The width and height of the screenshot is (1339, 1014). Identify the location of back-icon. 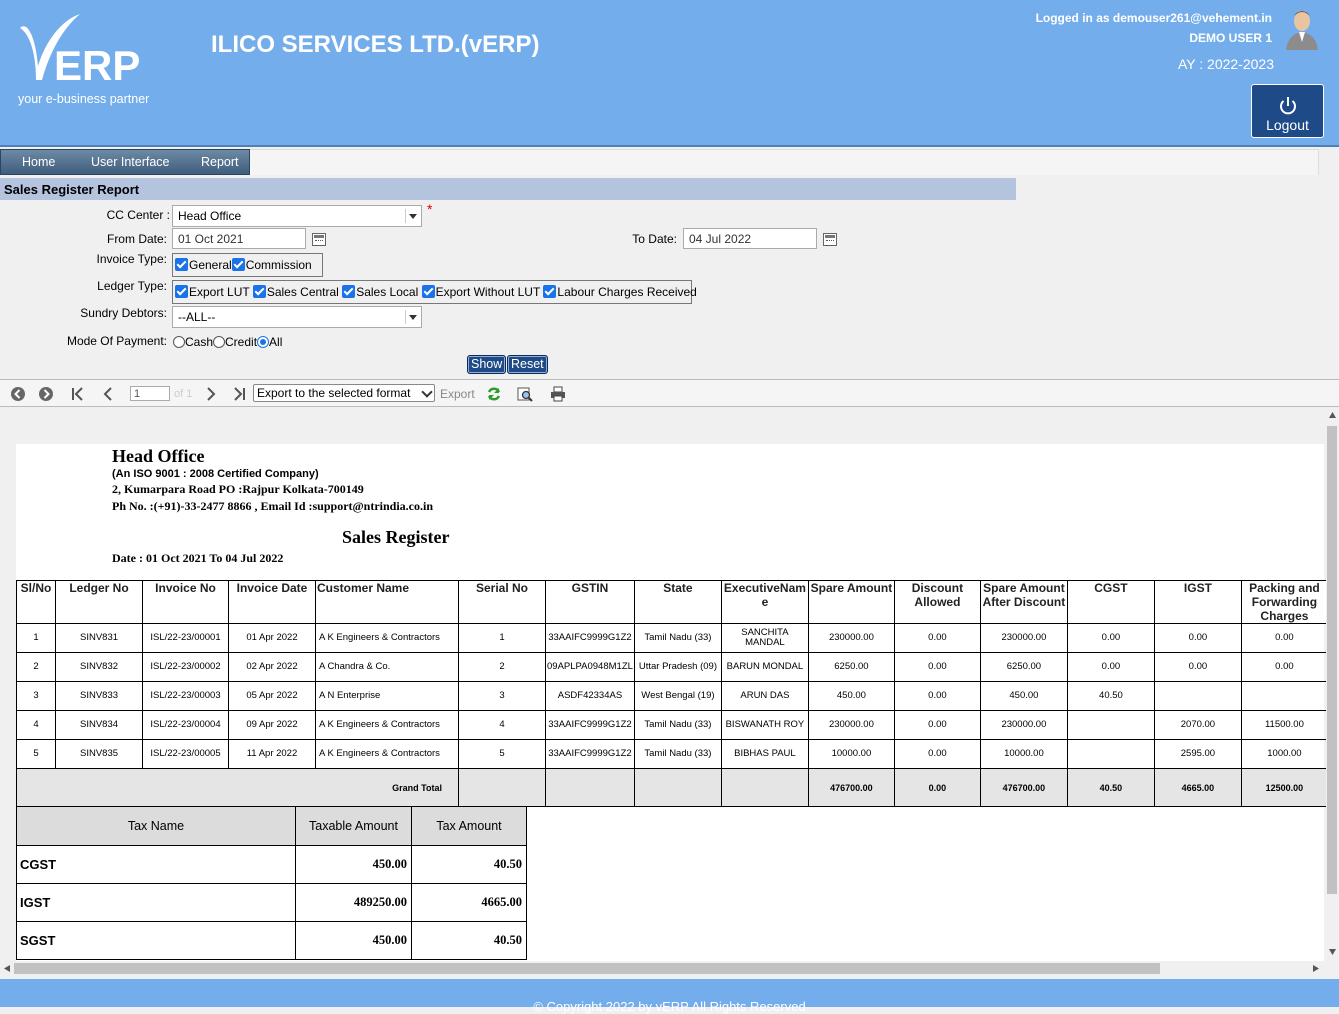
(18, 394).